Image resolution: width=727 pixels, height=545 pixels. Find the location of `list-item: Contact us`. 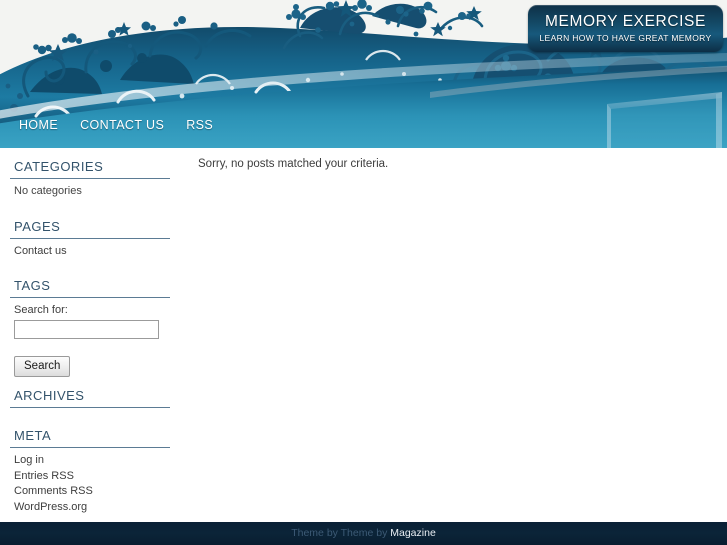

list-item: Contact us is located at coordinates (97, 252).